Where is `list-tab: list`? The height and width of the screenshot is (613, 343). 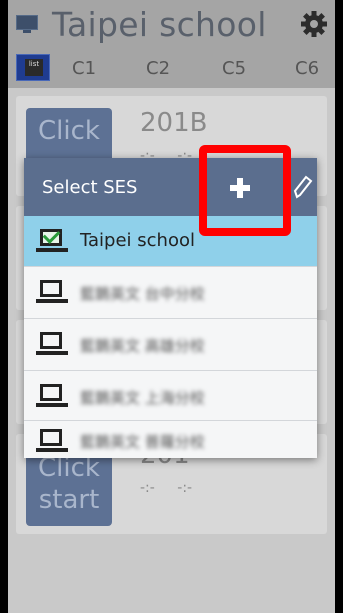
list-tab: list is located at coordinates (33, 67).